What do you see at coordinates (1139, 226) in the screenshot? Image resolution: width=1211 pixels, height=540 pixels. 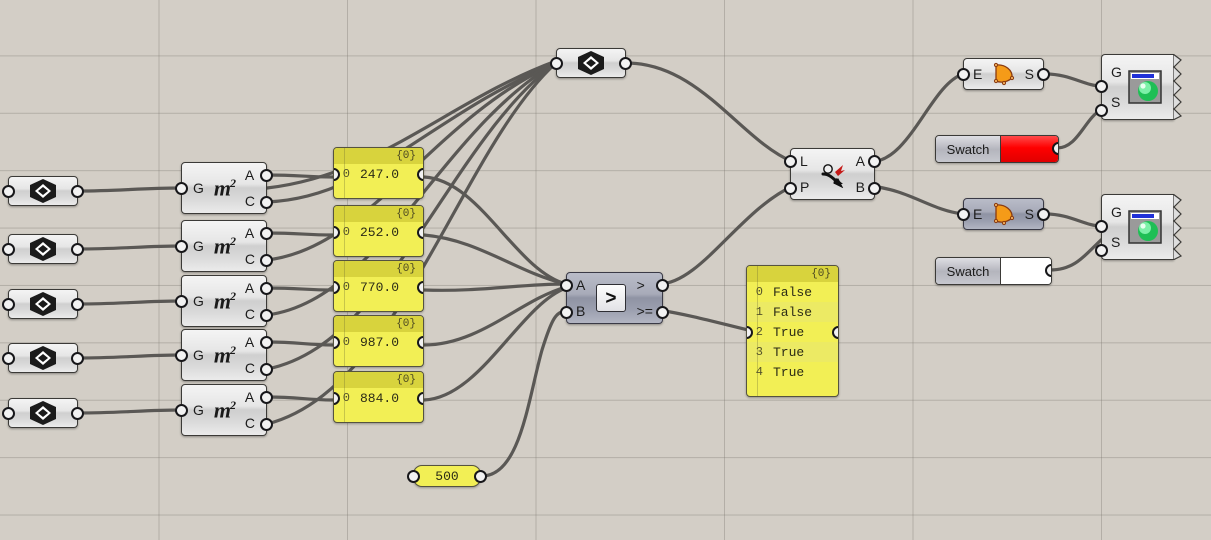 I see `custom-preview-bottom: G S` at bounding box center [1139, 226].